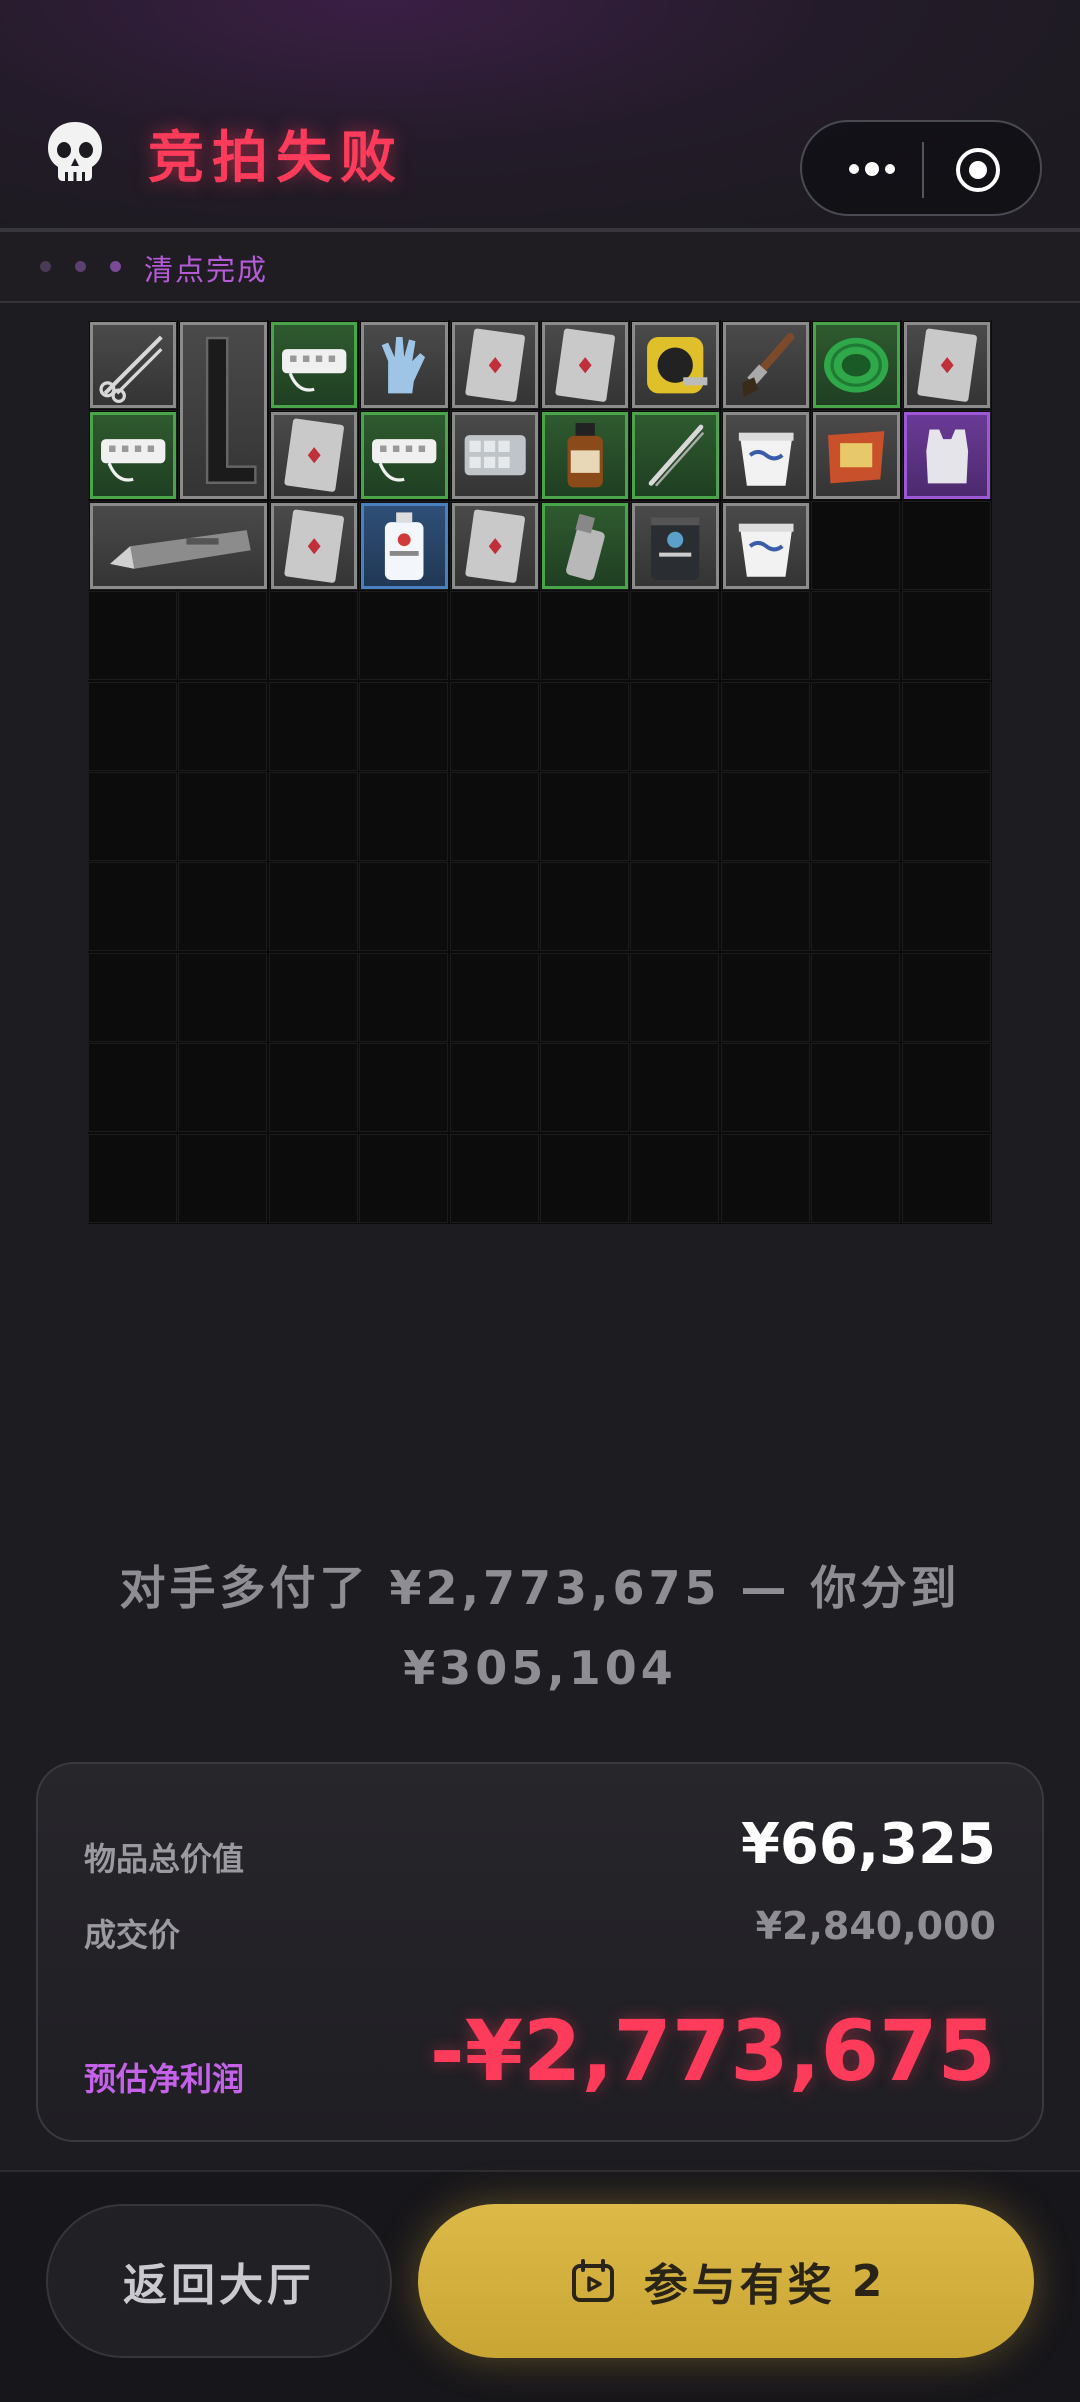 The height and width of the screenshot is (2402, 1080). I want to click on status-divider, so click(540, 302).